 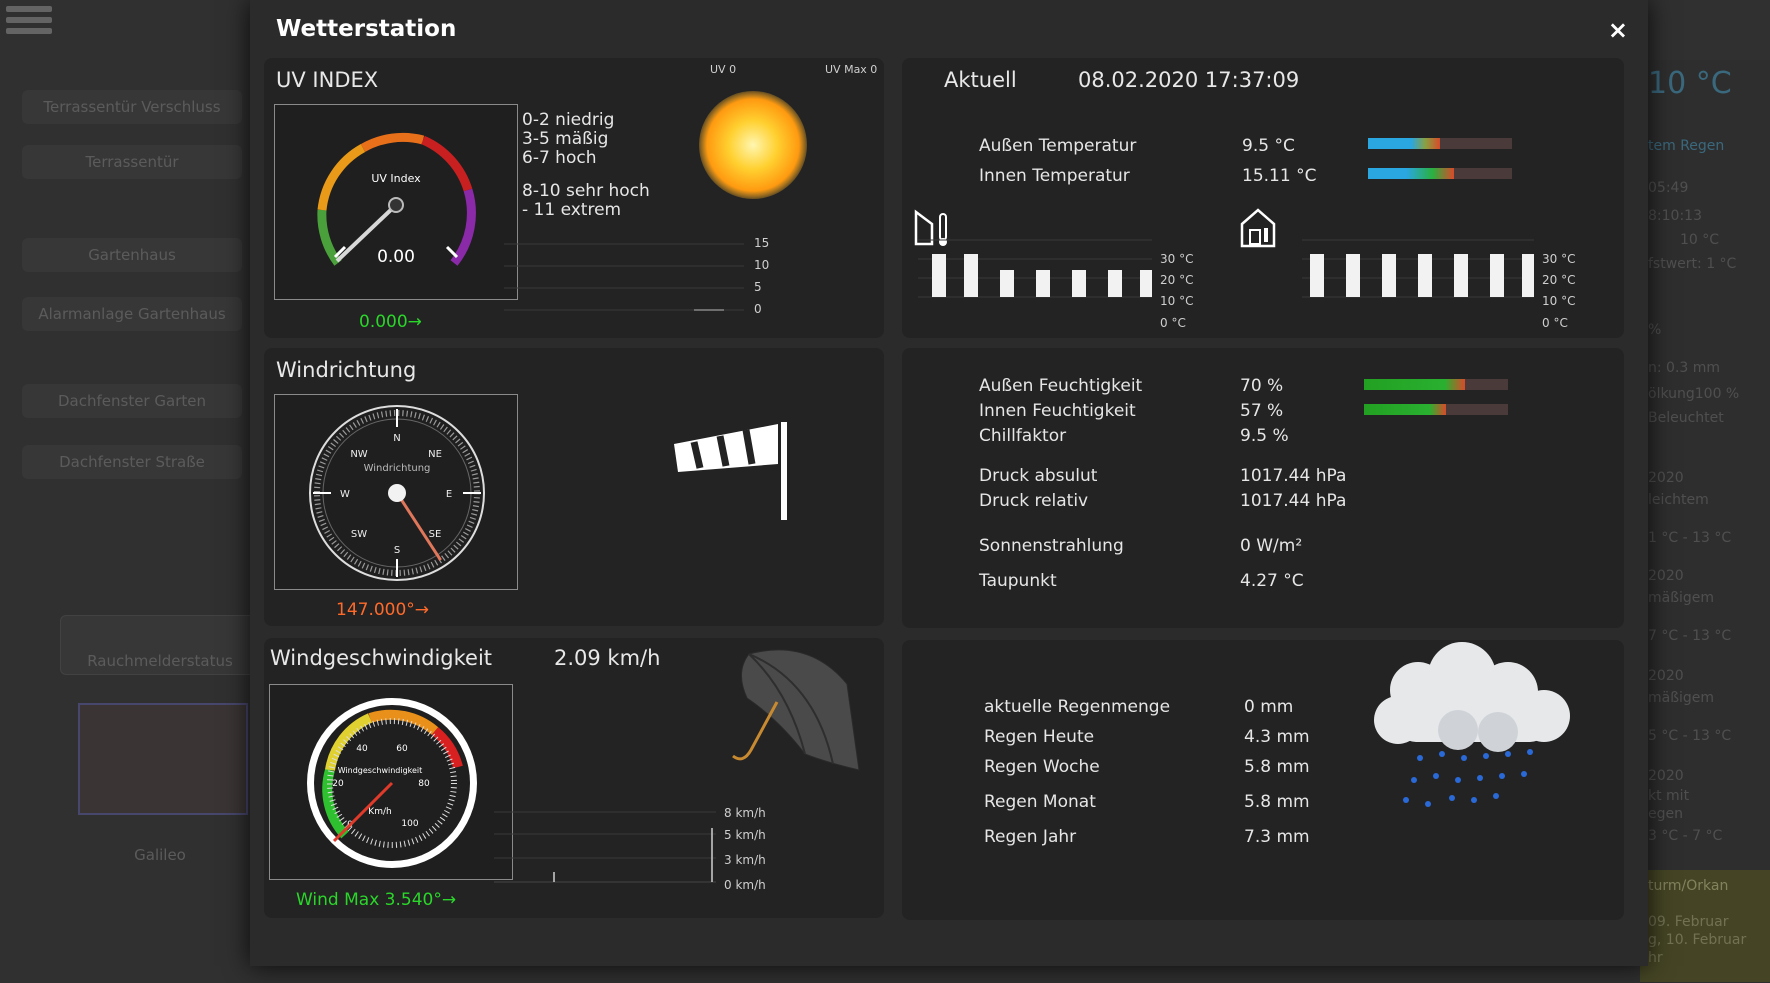 What do you see at coordinates (1023, 436) in the screenshot?
I see `chill-factor-label: Chillfaktor` at bounding box center [1023, 436].